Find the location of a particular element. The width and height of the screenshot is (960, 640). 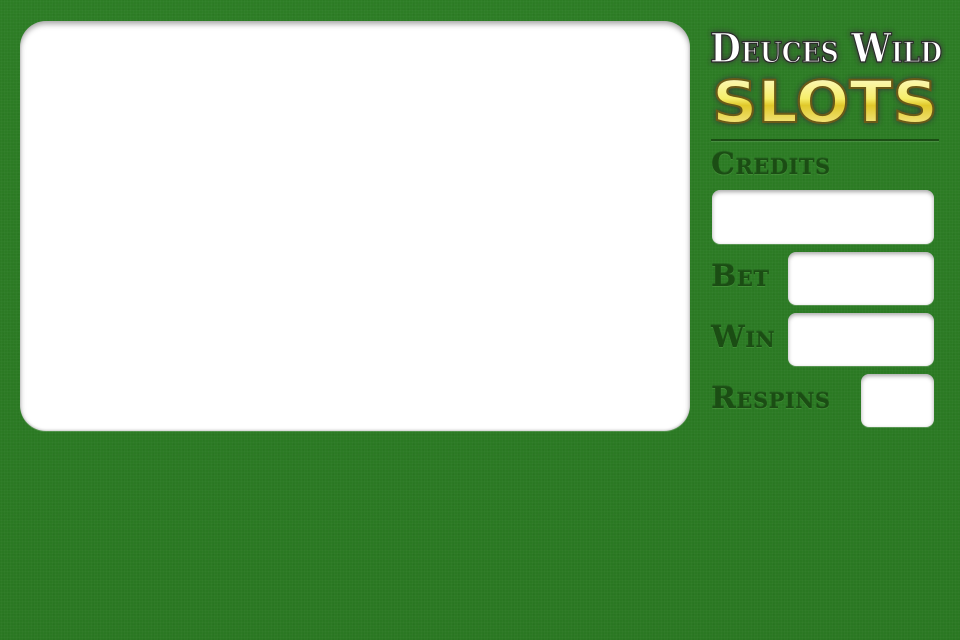

logo-divider is located at coordinates (825, 140).